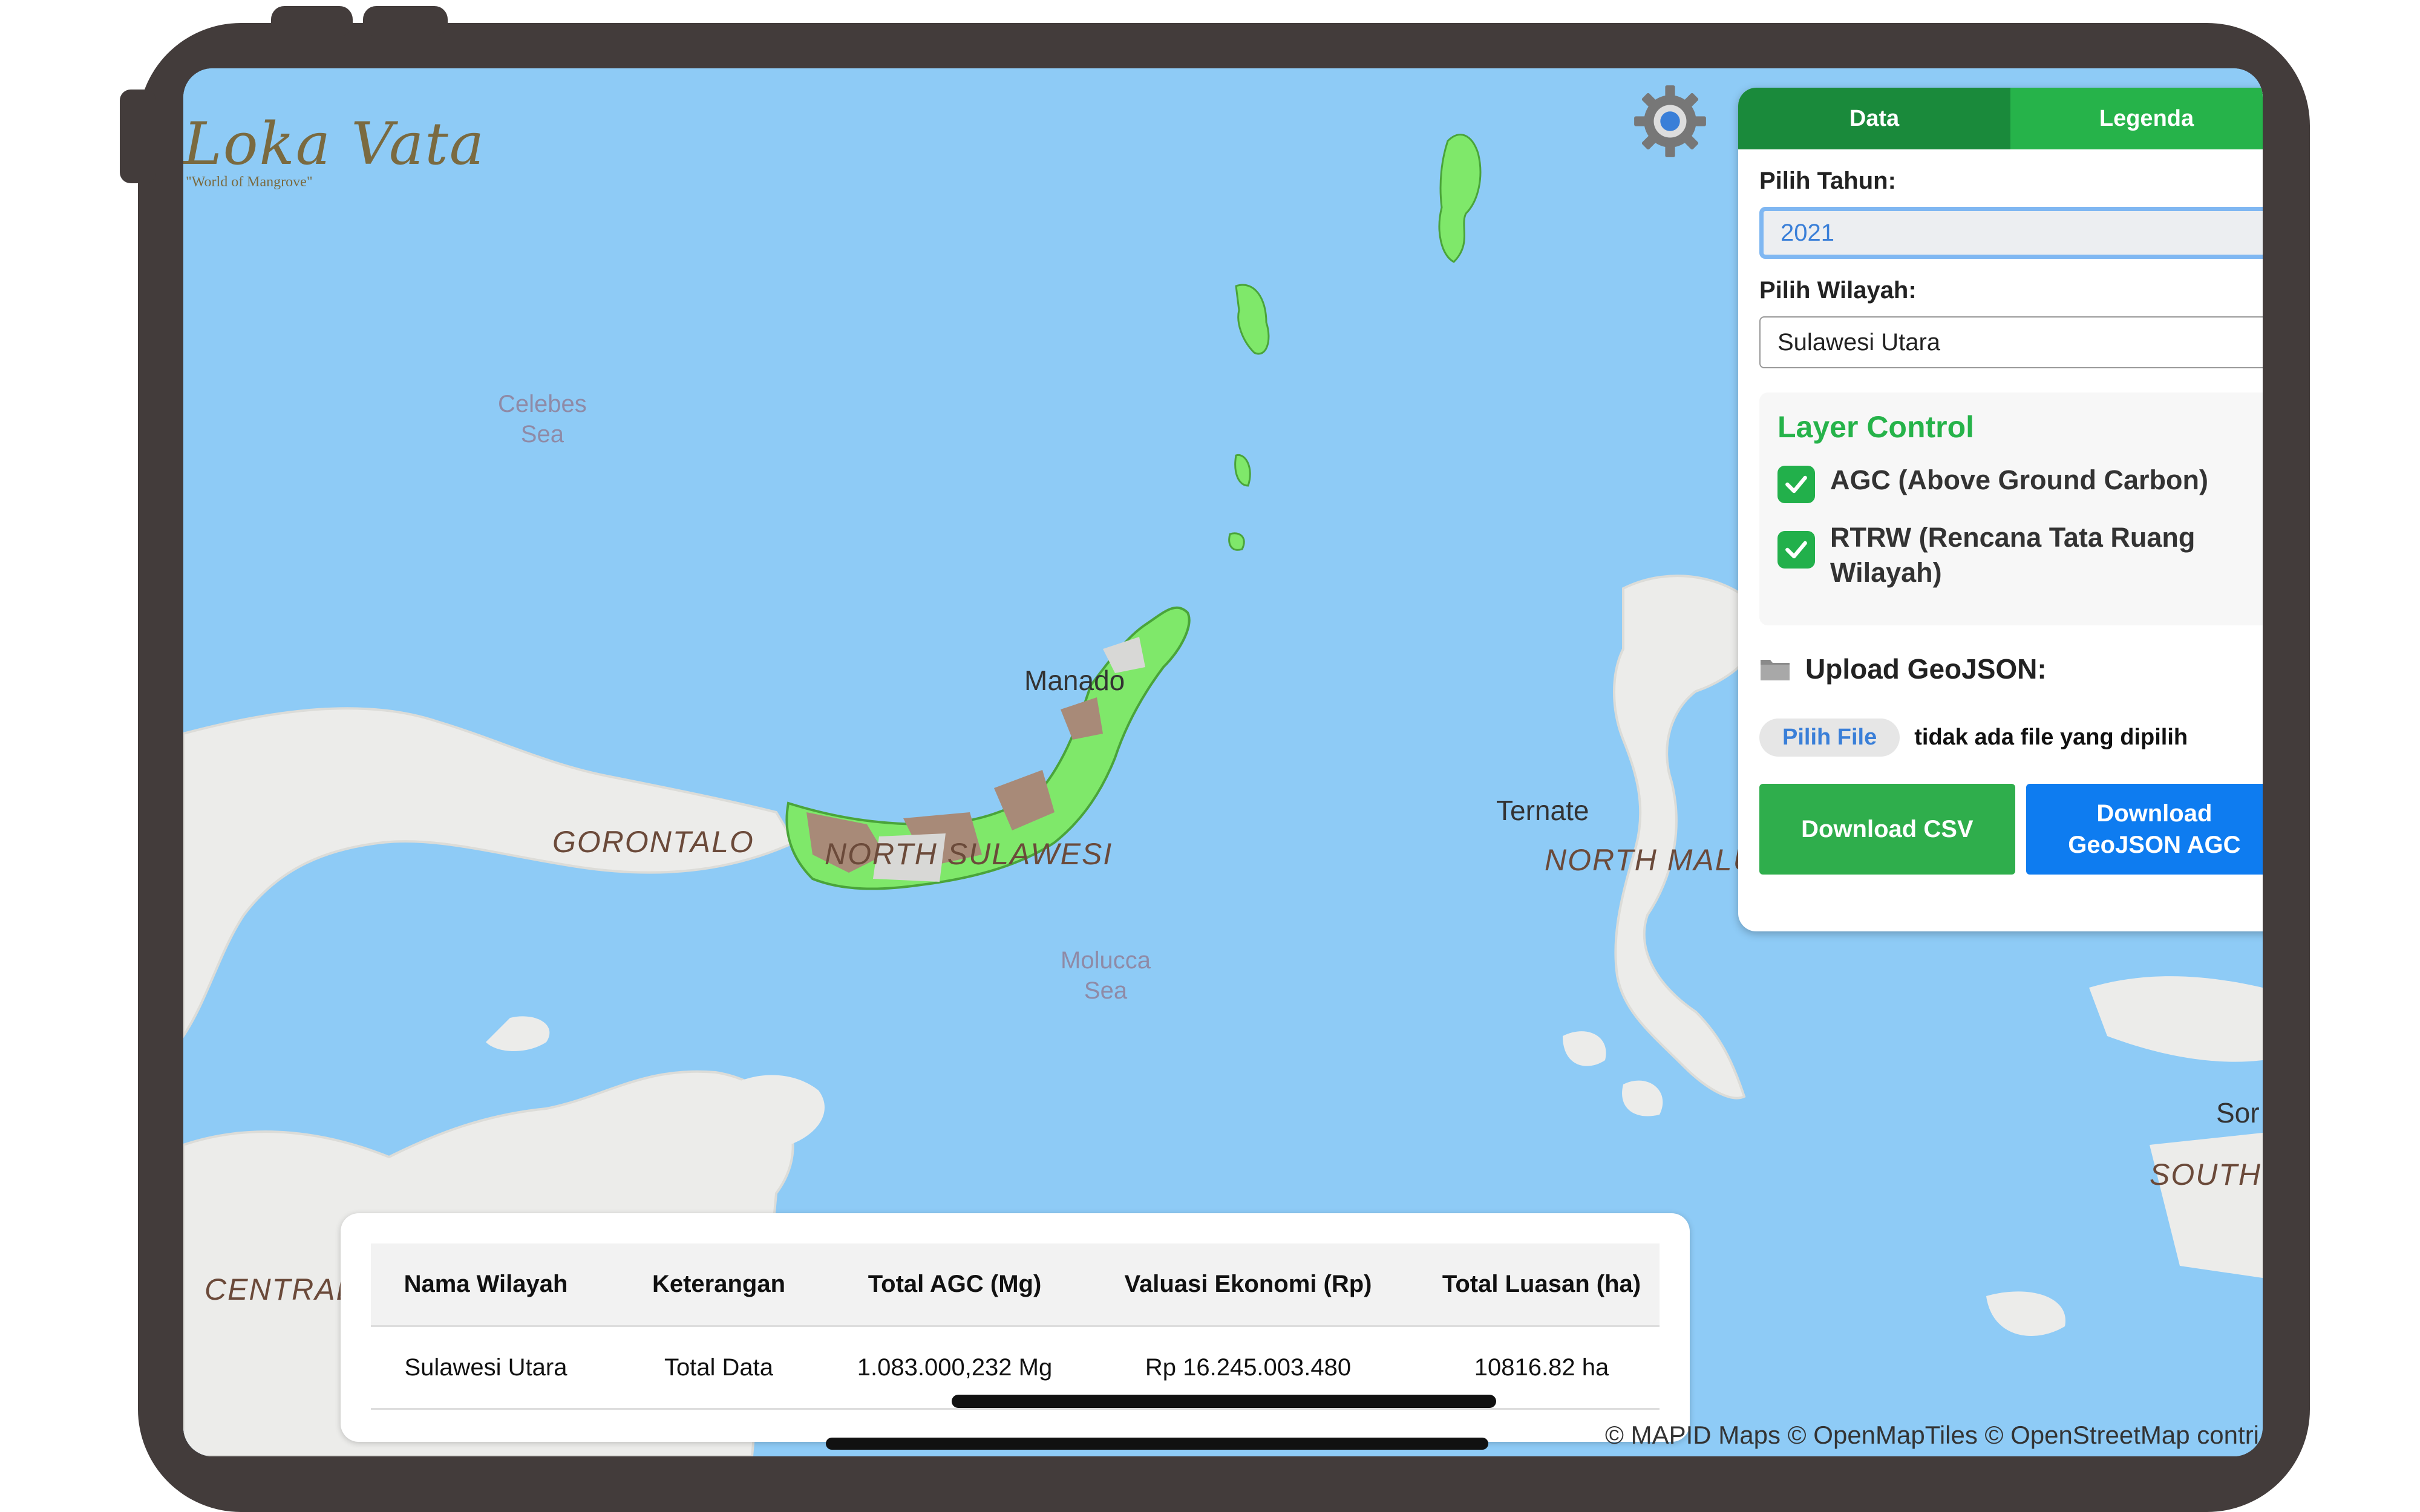  Describe the element at coordinates (1650, 860) in the screenshot. I see `map-label-north-maluku: NORTH MALU` at that location.